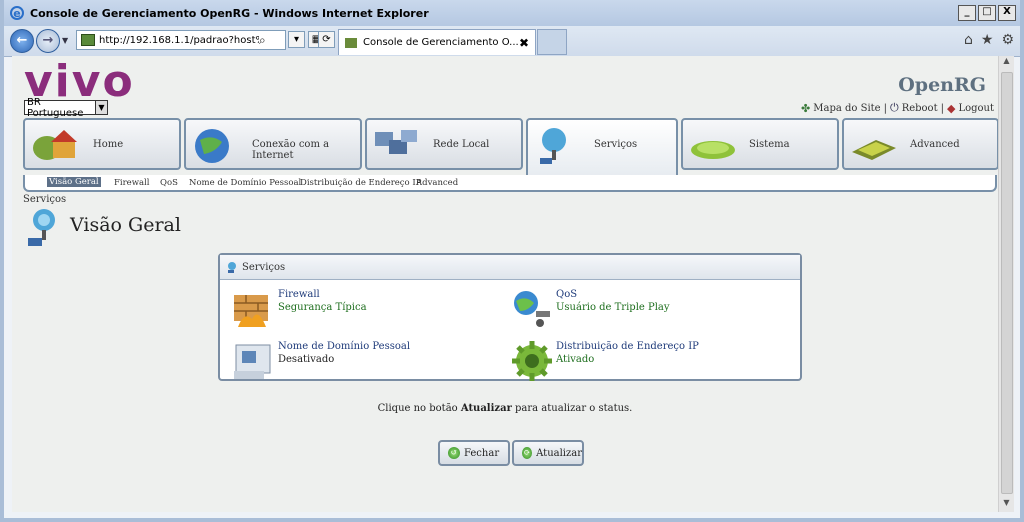  I want to click on subnav-item-qos: QoS, so click(169, 183).